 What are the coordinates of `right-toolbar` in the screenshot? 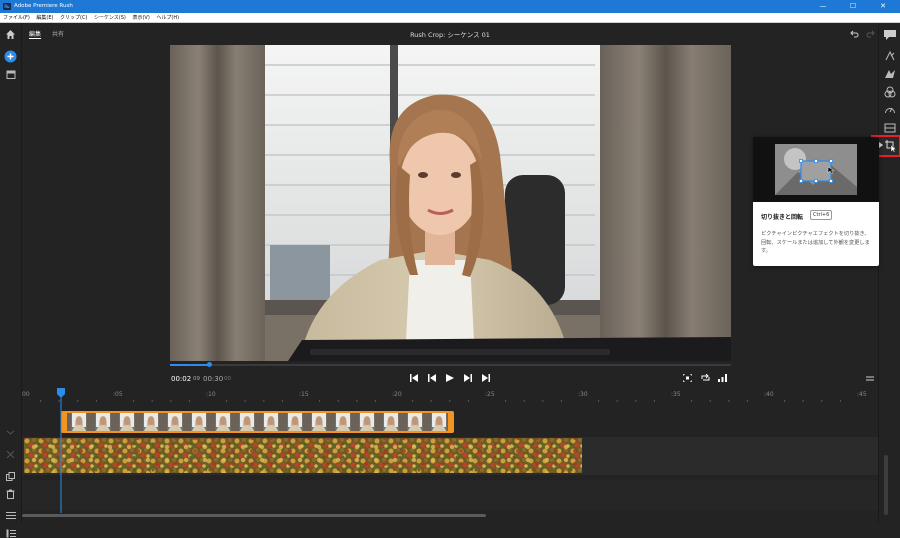 It's located at (885, 273).